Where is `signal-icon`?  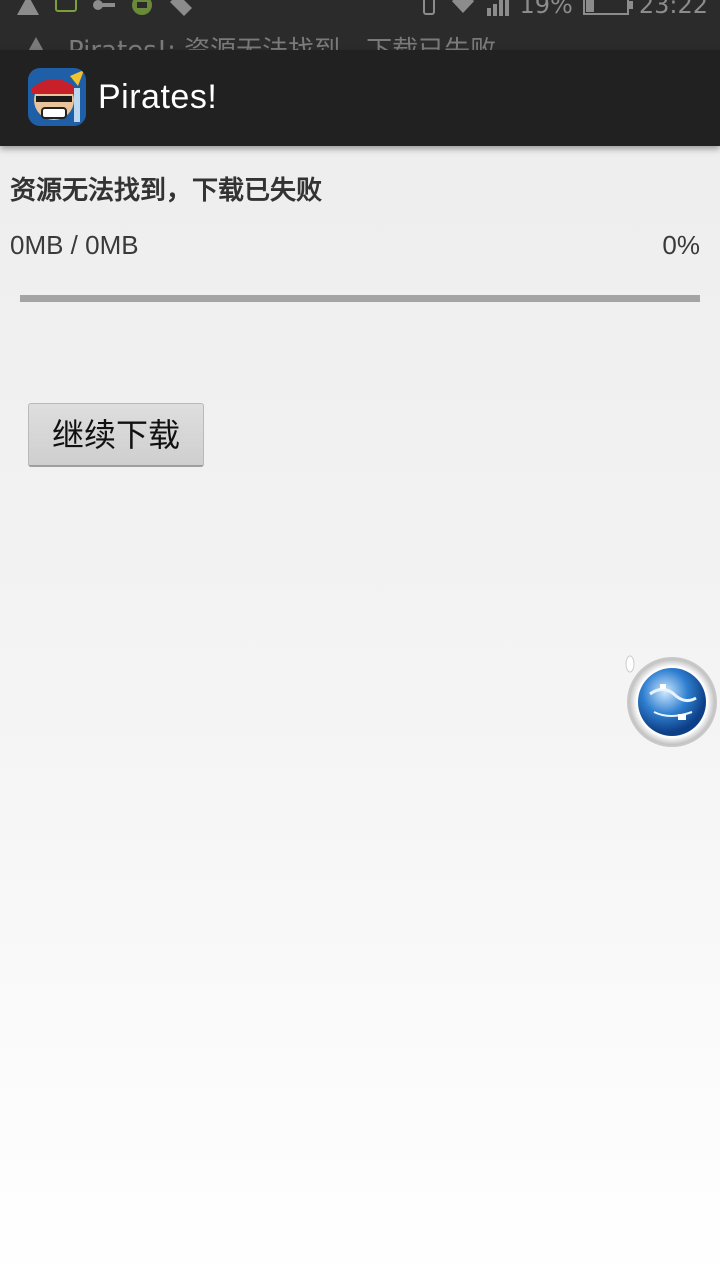 signal-icon is located at coordinates (498, 8).